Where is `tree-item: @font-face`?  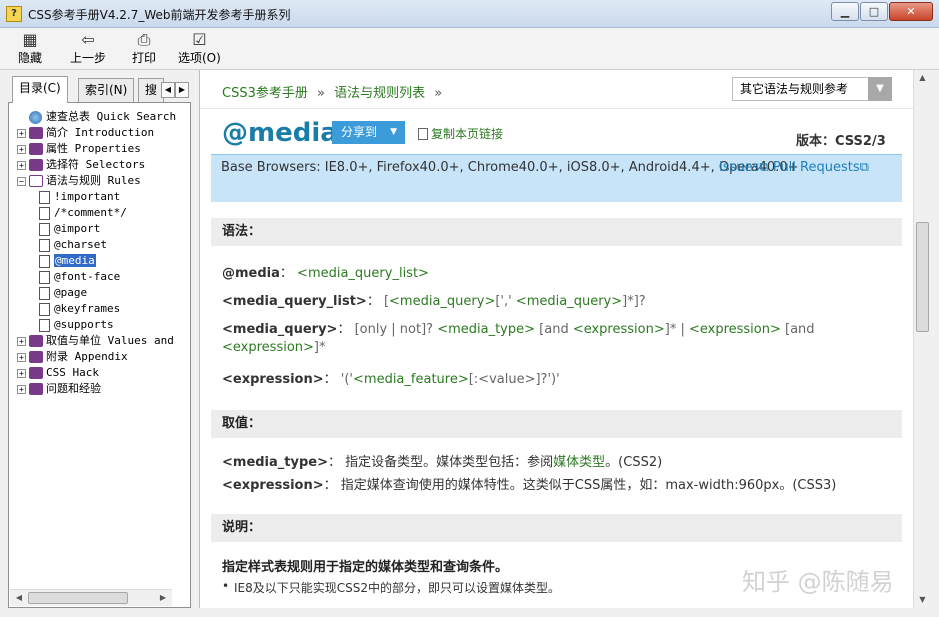 tree-item: @font-face is located at coordinates (98, 277).